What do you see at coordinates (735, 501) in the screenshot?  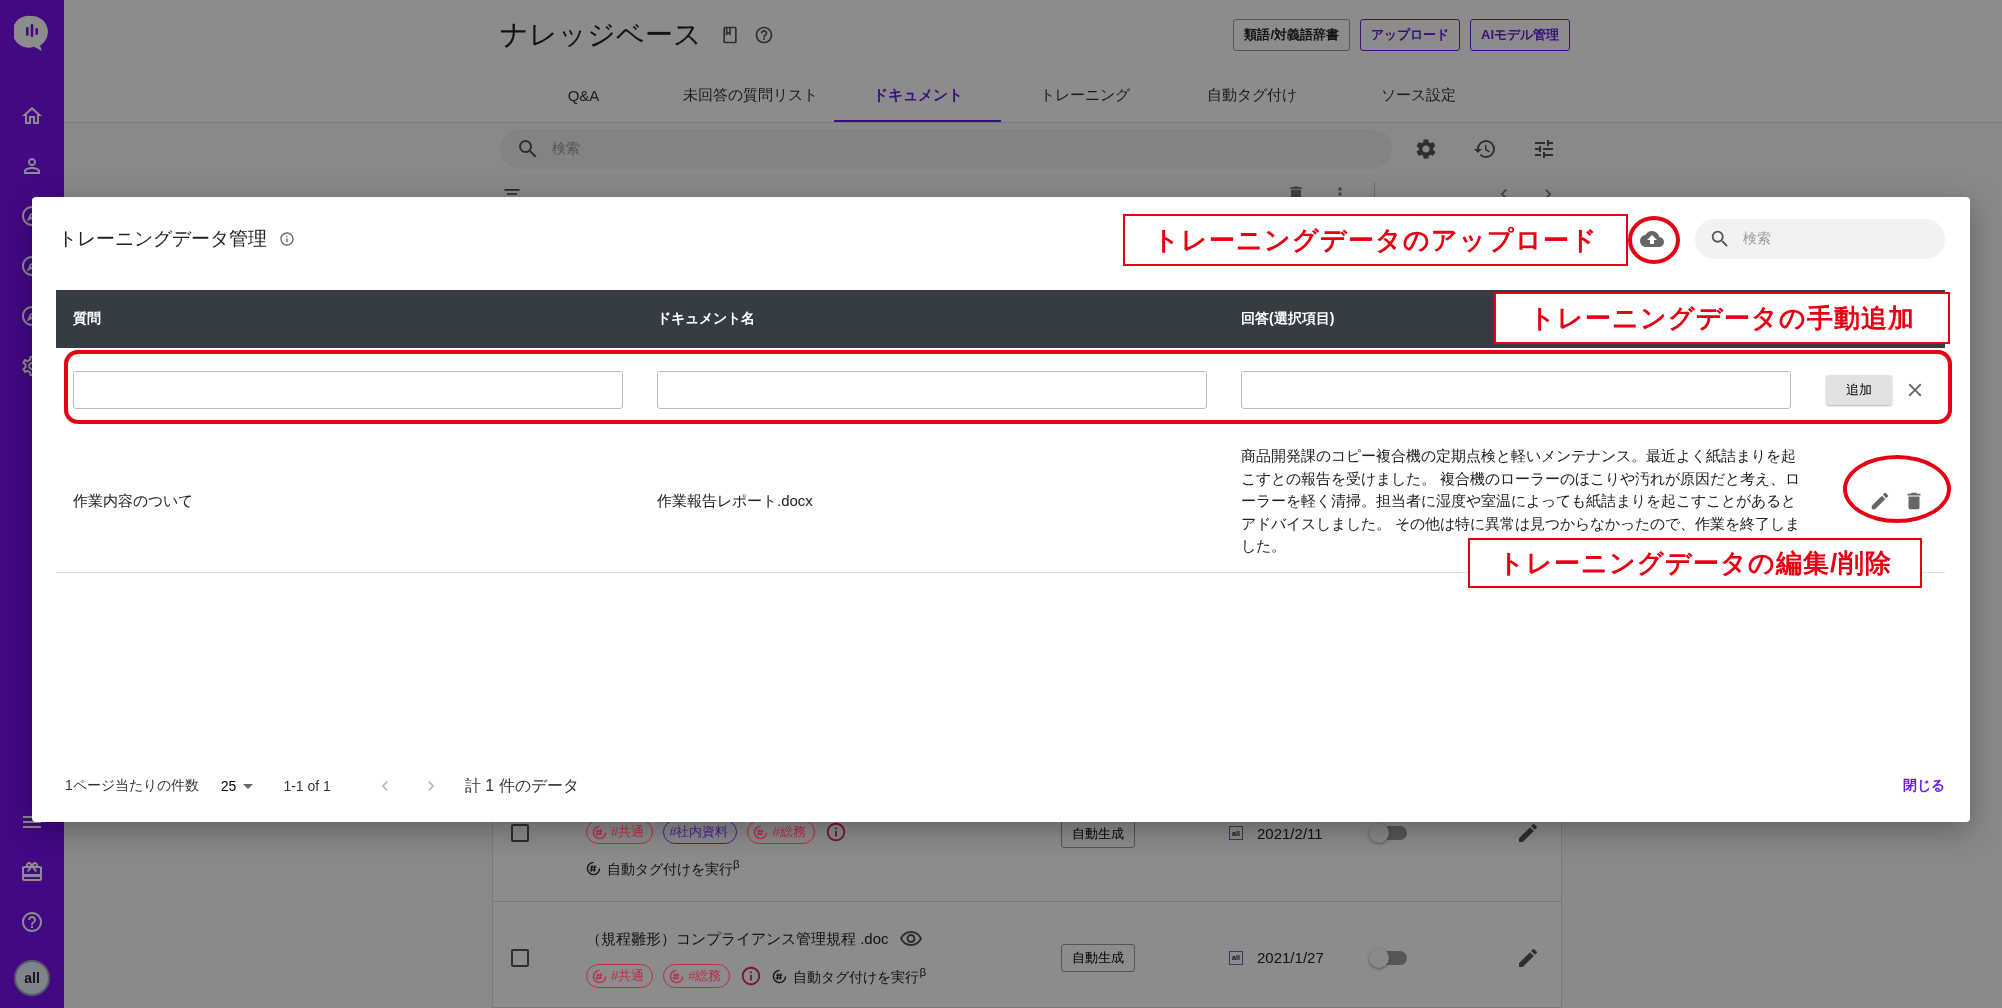 I see `table-cell-text: 作業報告レポート.docx` at bounding box center [735, 501].